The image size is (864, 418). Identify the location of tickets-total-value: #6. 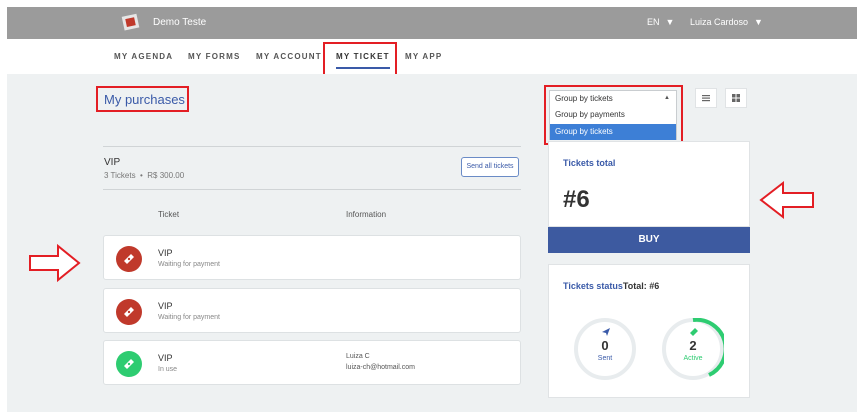
(576, 199).